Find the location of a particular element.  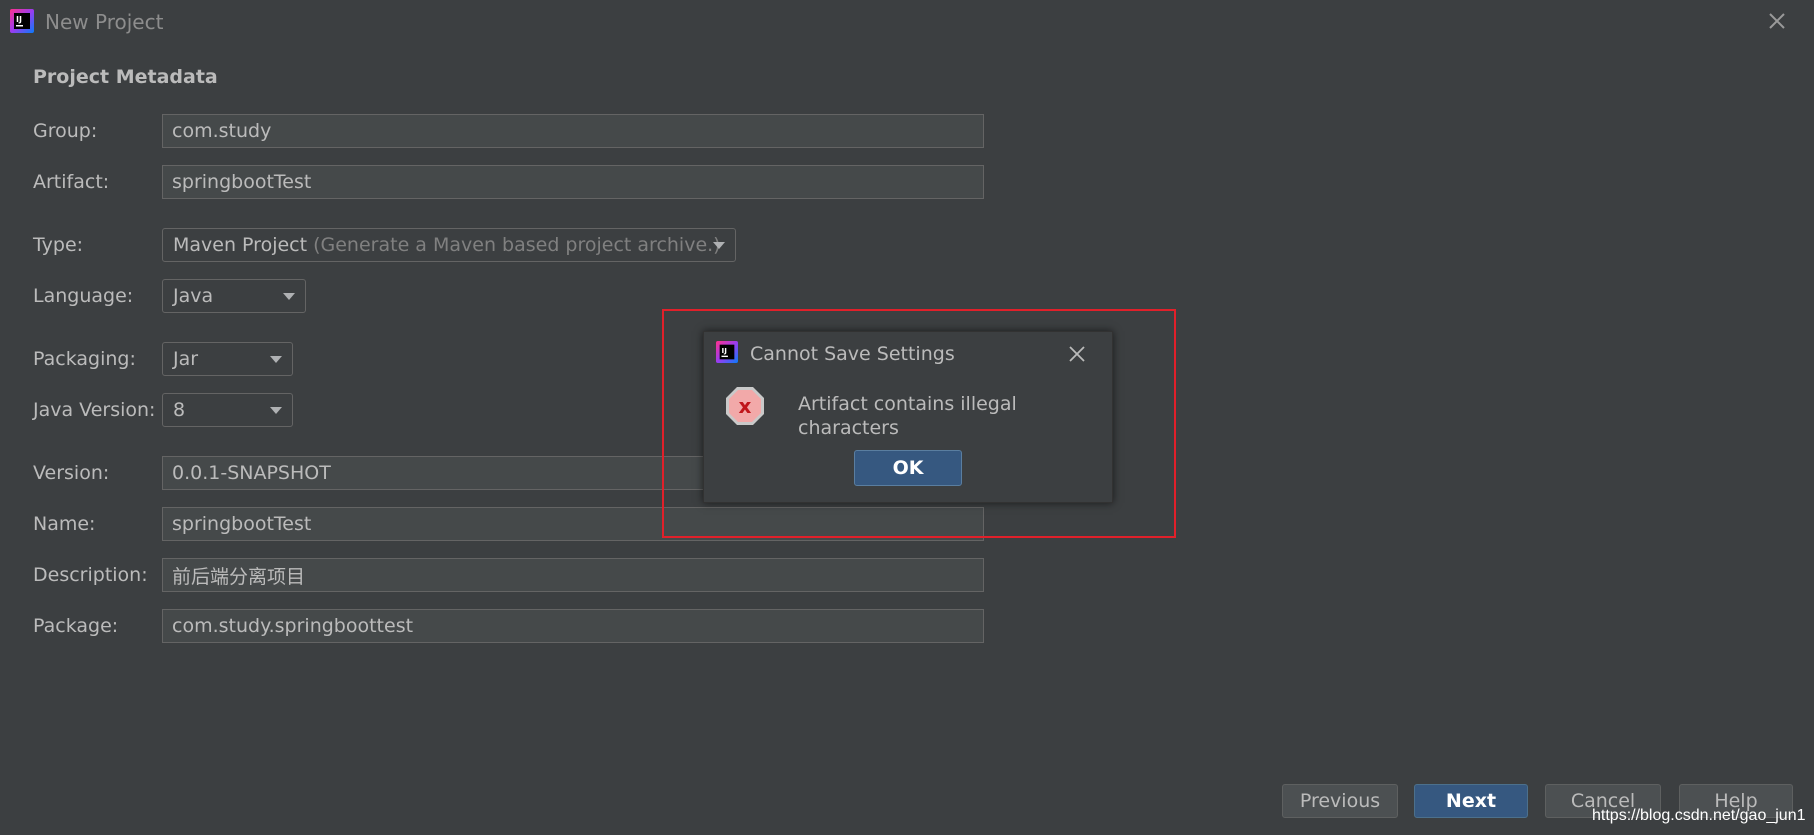

group-label: Group: is located at coordinates (65, 131).